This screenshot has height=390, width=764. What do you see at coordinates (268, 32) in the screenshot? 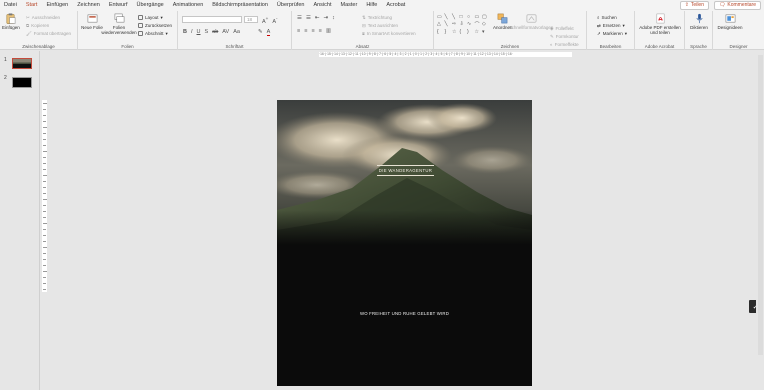
I see `font-color-icon: A` at bounding box center [268, 32].